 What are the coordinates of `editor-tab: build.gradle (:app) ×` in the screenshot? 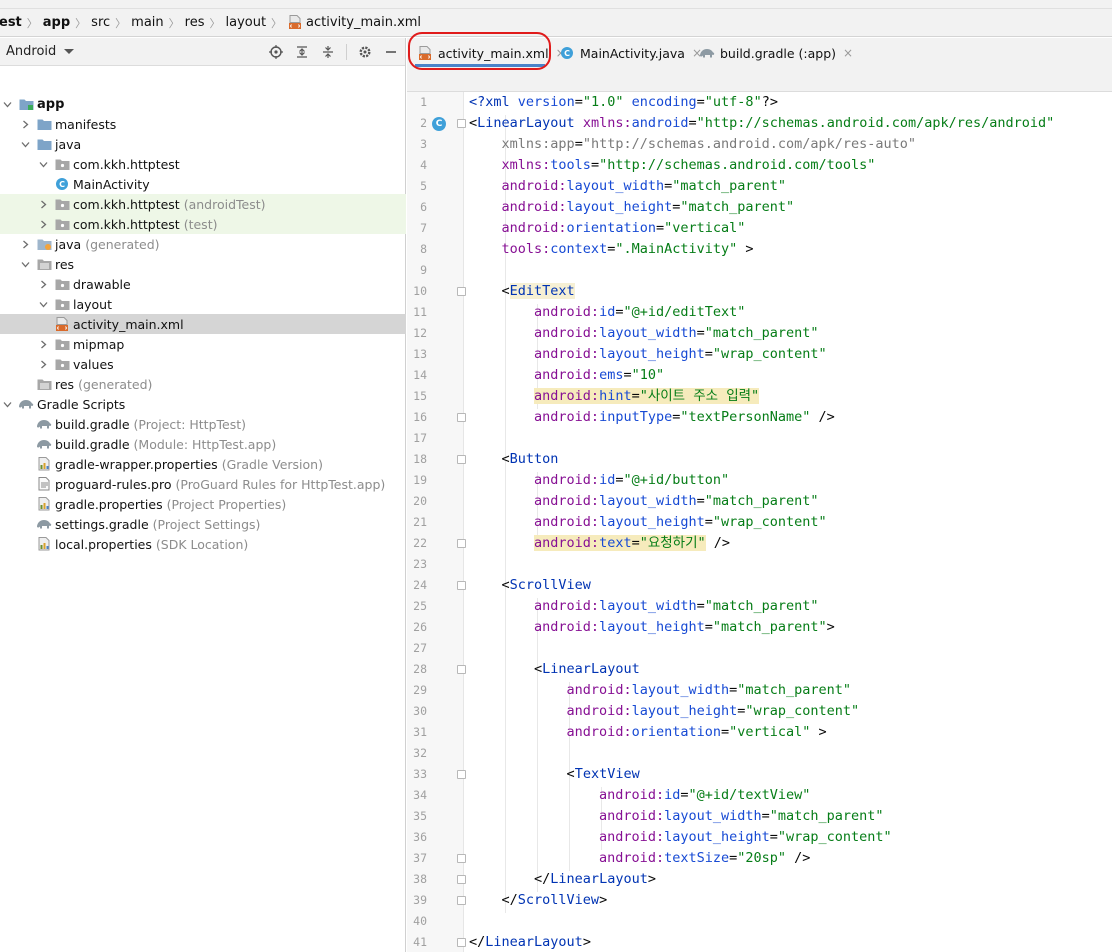 It's located at (776, 53).